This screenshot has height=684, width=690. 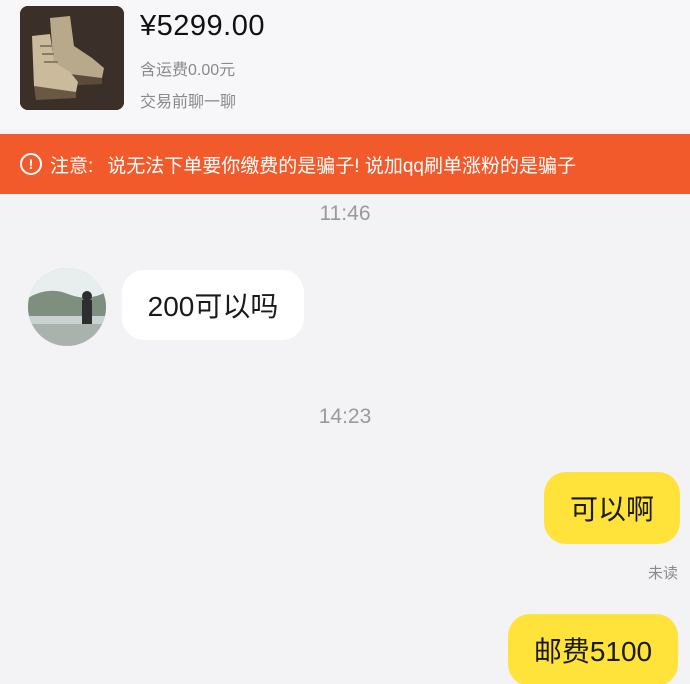 I want to click on boots-image, so click(x=72, y=58).